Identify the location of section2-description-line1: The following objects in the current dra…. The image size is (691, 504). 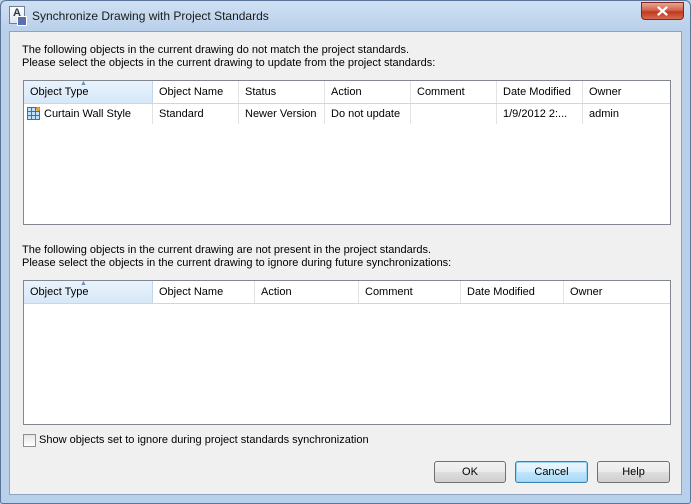
(227, 250).